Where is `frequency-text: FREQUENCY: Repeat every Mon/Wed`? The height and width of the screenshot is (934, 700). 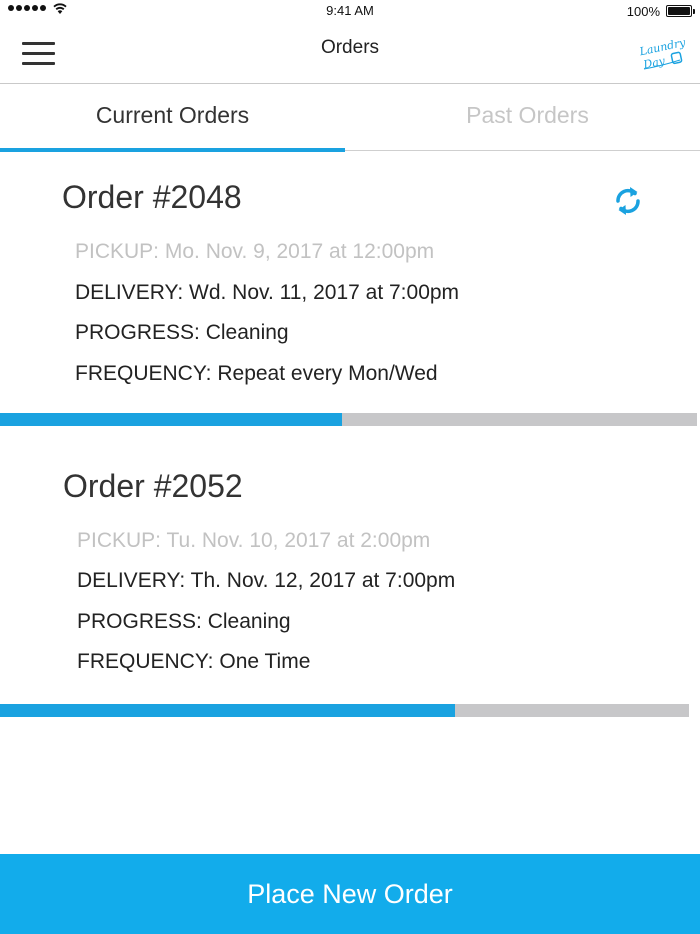 frequency-text: FREQUENCY: Repeat every Mon/Wed is located at coordinates (256, 373).